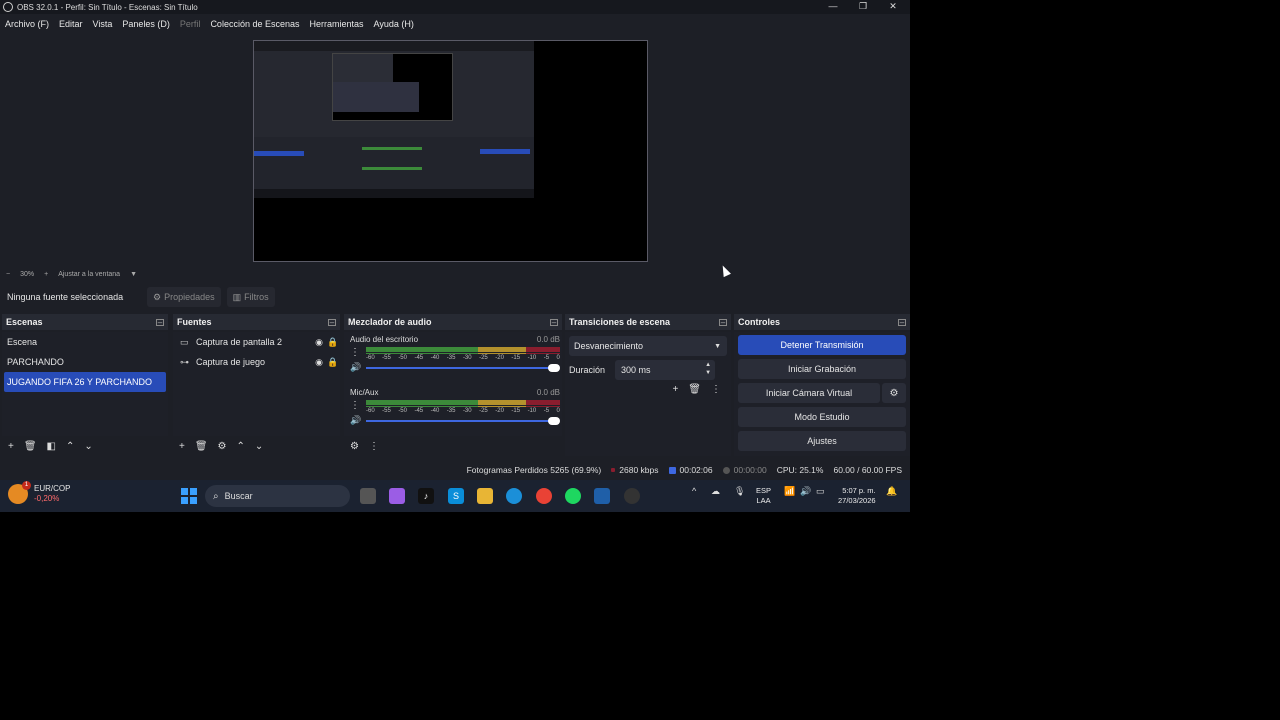 This screenshot has height=720, width=1280. I want to click on duration-input: 300 ms ▲ ▼, so click(665, 370).